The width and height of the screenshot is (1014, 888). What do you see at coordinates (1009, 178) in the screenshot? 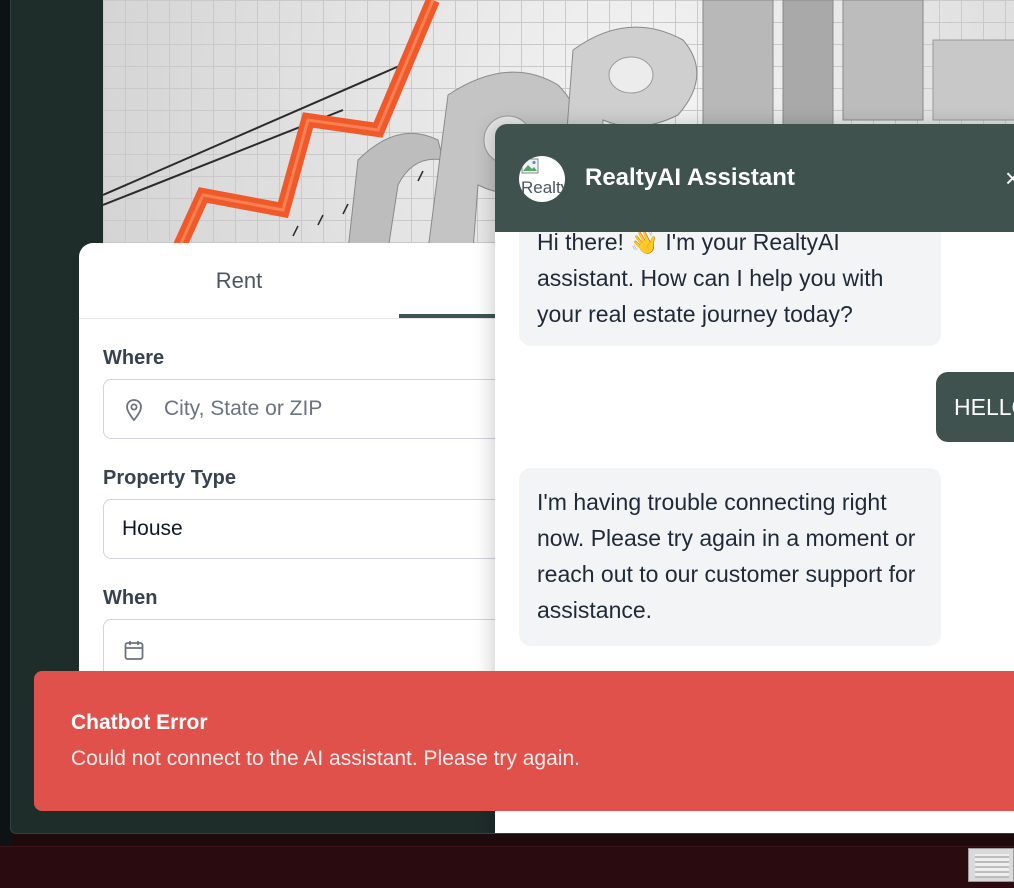
I see `close-chat-button: ×` at bounding box center [1009, 178].